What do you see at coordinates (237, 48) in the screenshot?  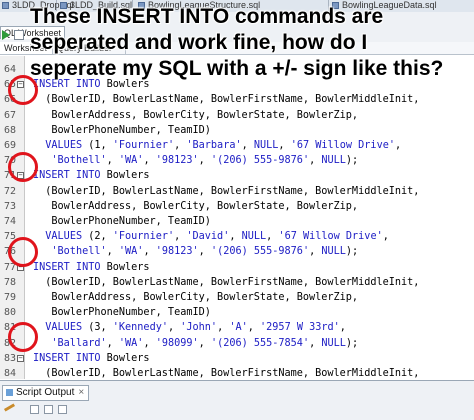 I see `worksheet-subtabs: Worksheet Query Builder` at bounding box center [237, 48].